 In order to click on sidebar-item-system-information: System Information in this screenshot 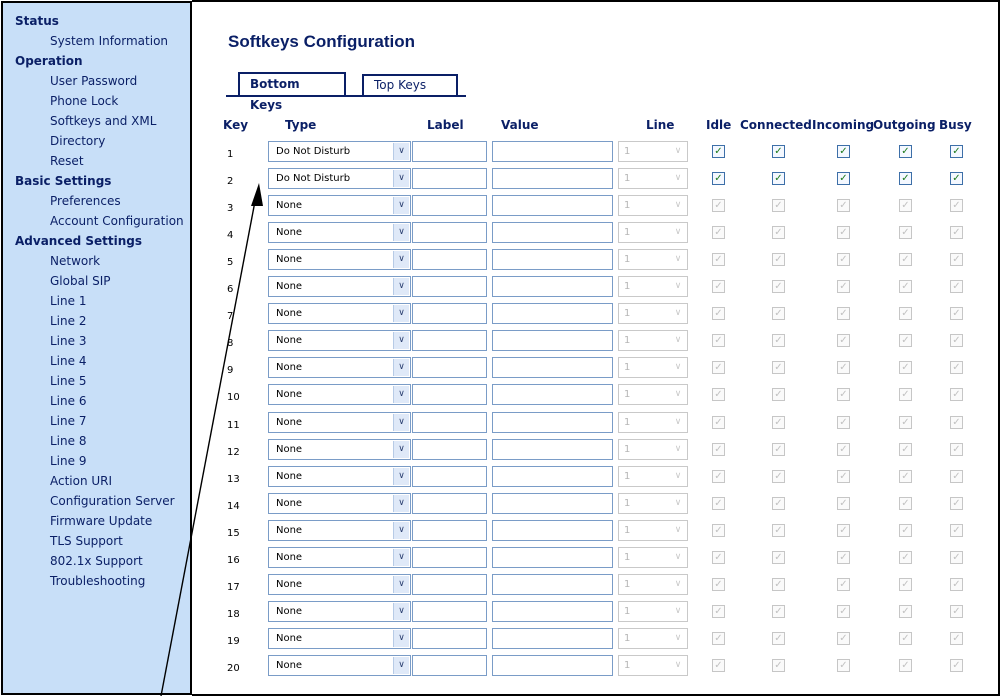, I will do `click(96, 41)`.